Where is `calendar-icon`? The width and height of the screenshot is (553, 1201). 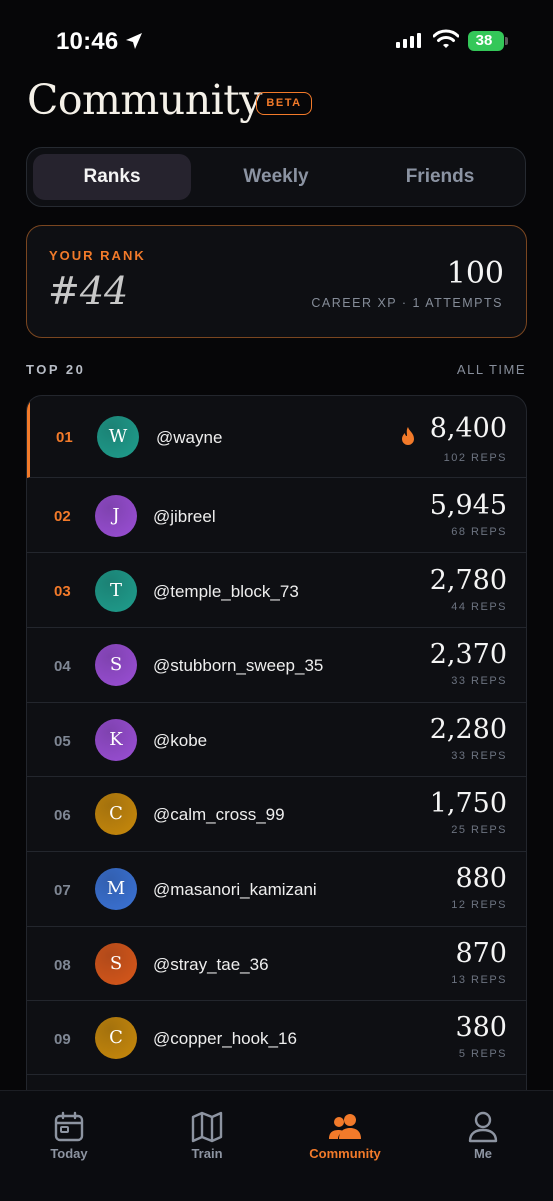 calendar-icon is located at coordinates (69, 1126).